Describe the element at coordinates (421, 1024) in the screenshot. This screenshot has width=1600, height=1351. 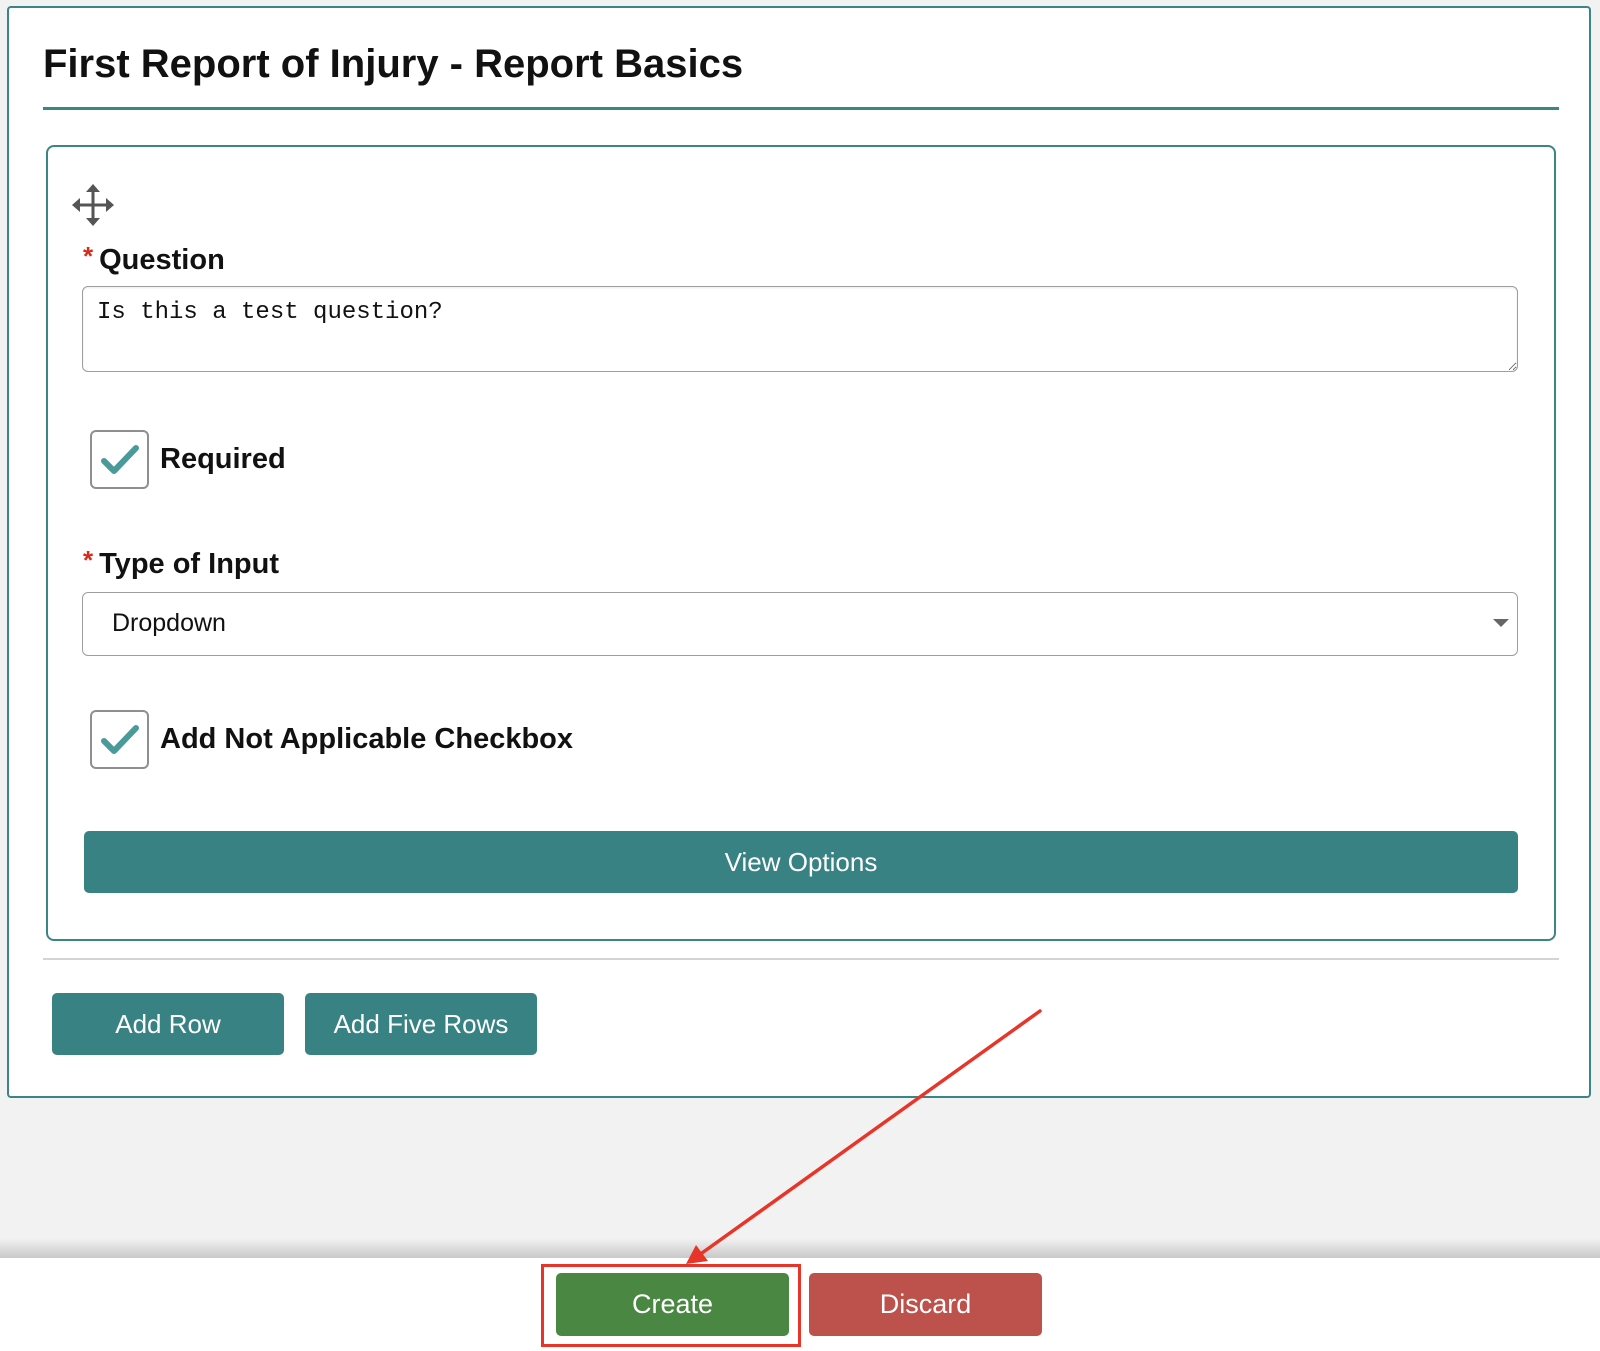
I see `add-five-rows-button: Add Five Rows` at that location.